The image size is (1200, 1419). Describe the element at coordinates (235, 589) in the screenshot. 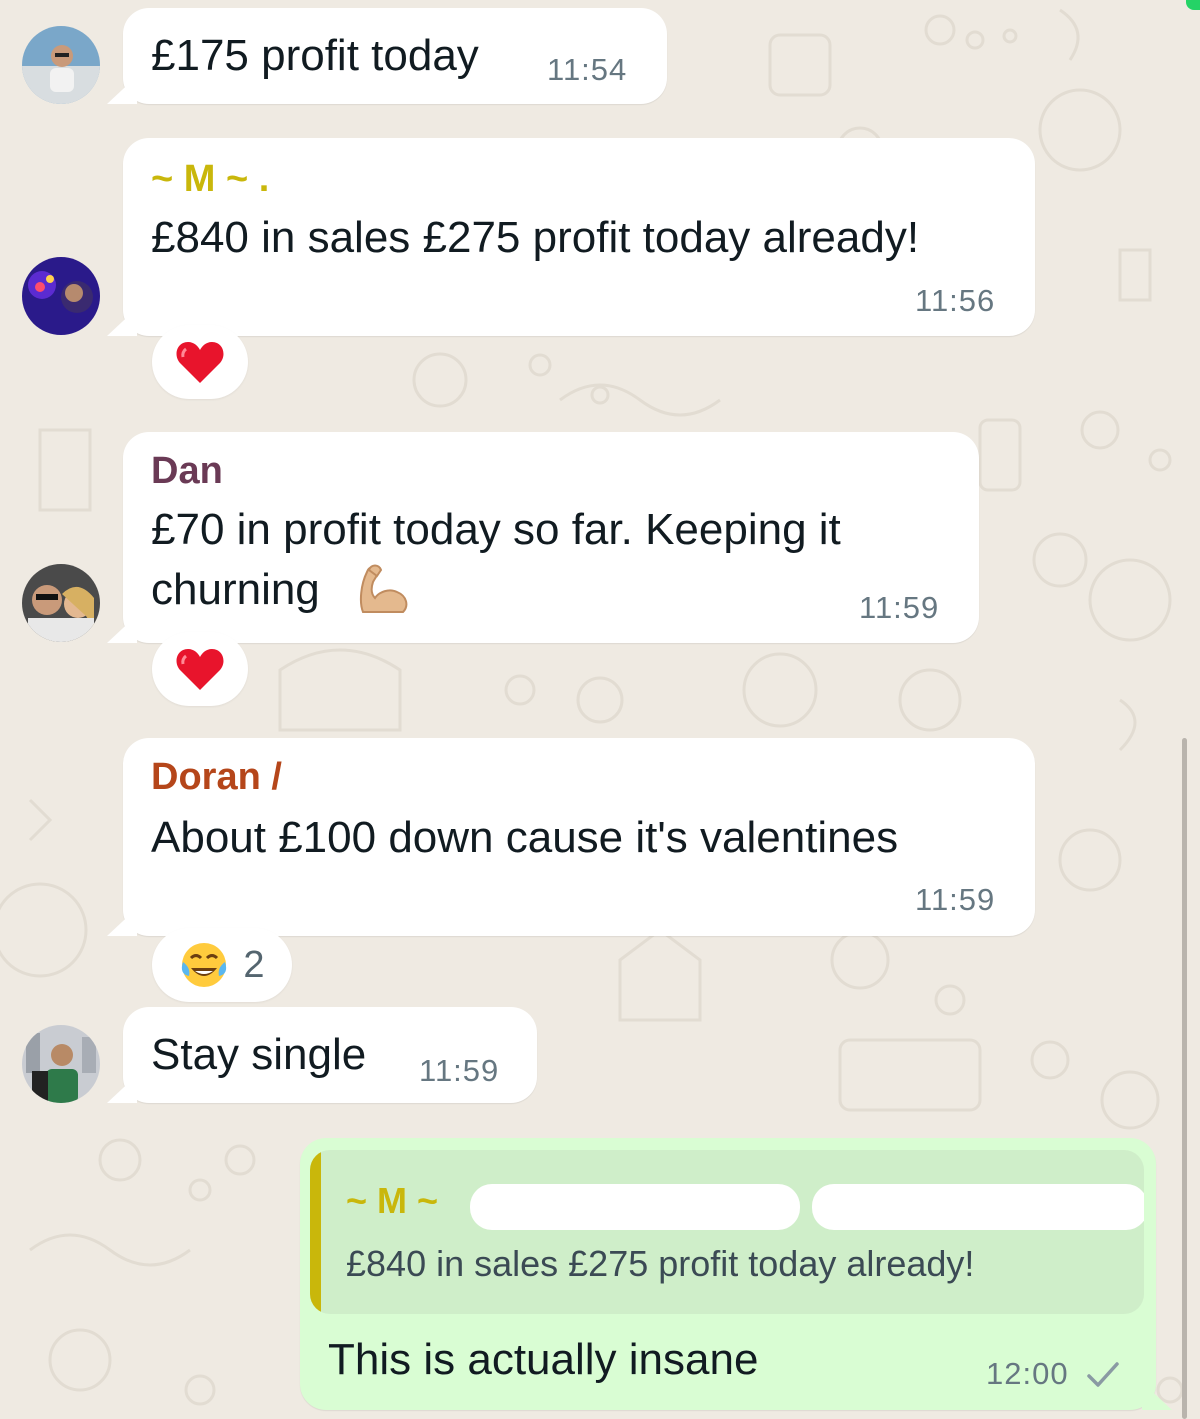

I see `message-text: churning` at that location.